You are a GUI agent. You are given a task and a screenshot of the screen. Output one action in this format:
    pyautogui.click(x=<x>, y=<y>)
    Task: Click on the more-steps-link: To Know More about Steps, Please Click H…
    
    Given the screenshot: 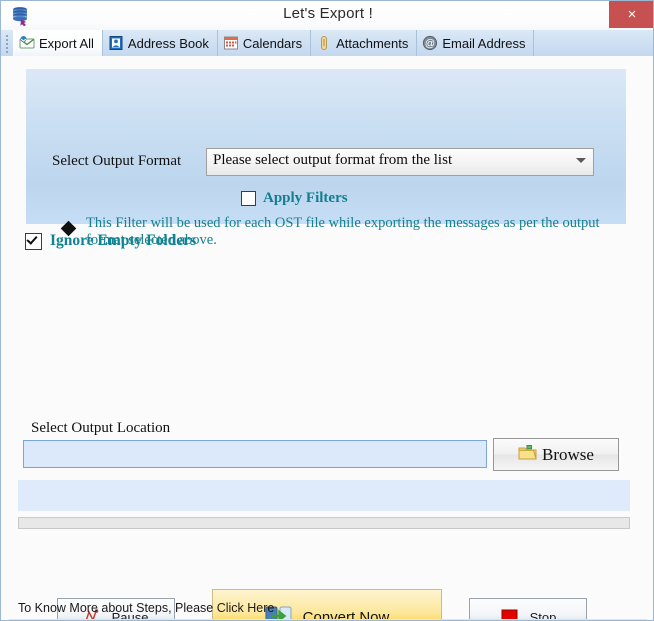 What is the action you would take?
    pyautogui.click(x=146, y=608)
    